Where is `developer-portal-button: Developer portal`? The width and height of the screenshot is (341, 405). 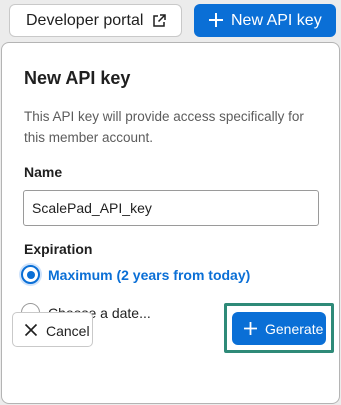 developer-portal-button: Developer portal is located at coordinates (95, 20).